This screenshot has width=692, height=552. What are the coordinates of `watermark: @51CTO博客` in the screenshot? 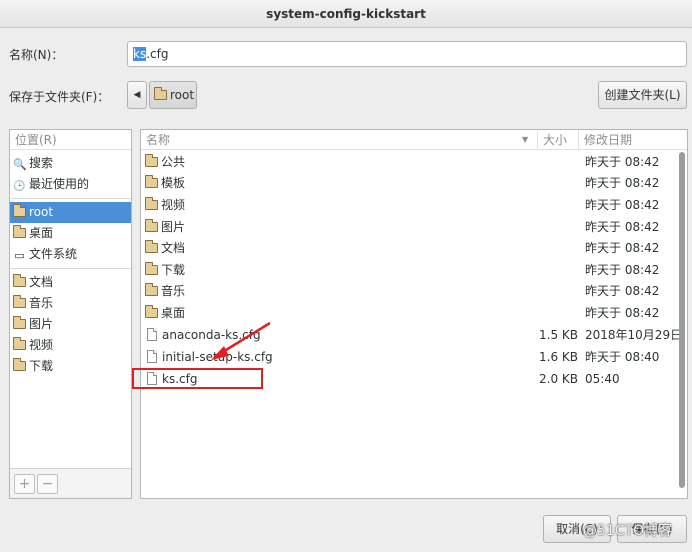 It's located at (628, 531).